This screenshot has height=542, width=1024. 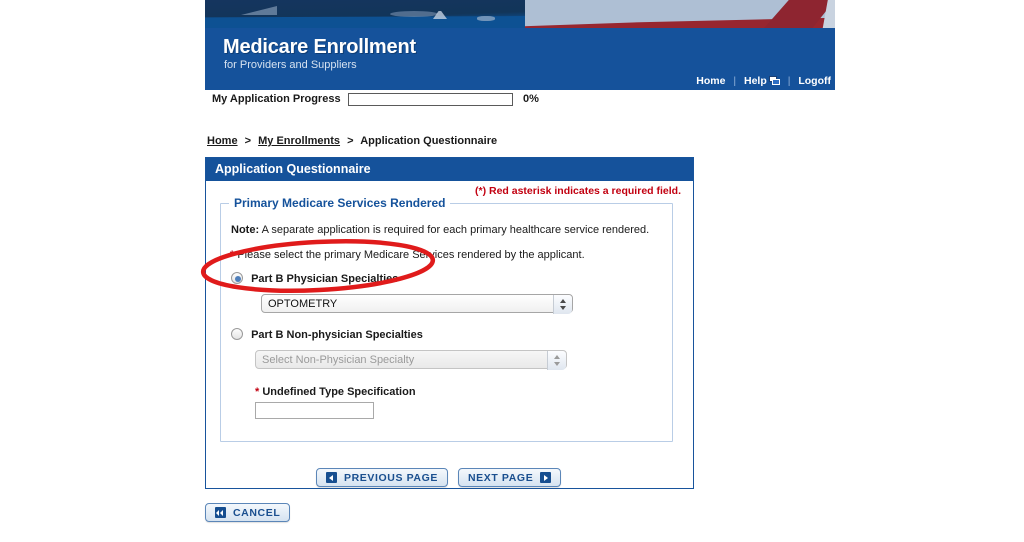 I want to click on stepper-arrows-icon, so click(x=562, y=304).